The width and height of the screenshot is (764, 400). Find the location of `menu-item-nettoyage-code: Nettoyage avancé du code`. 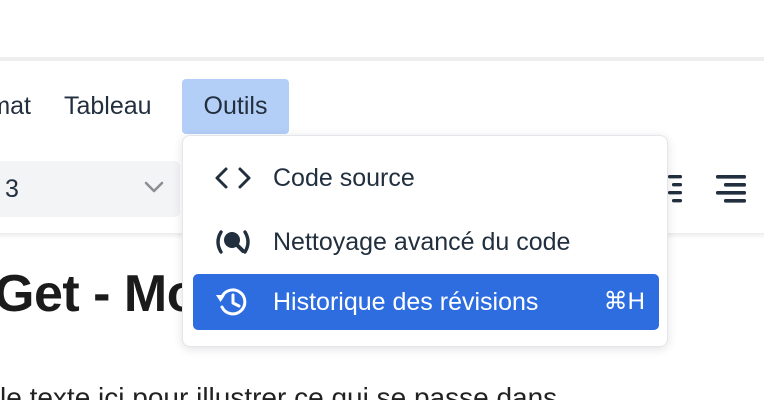

menu-item-nettoyage-code: Nettoyage avancé du code is located at coordinates (426, 242).